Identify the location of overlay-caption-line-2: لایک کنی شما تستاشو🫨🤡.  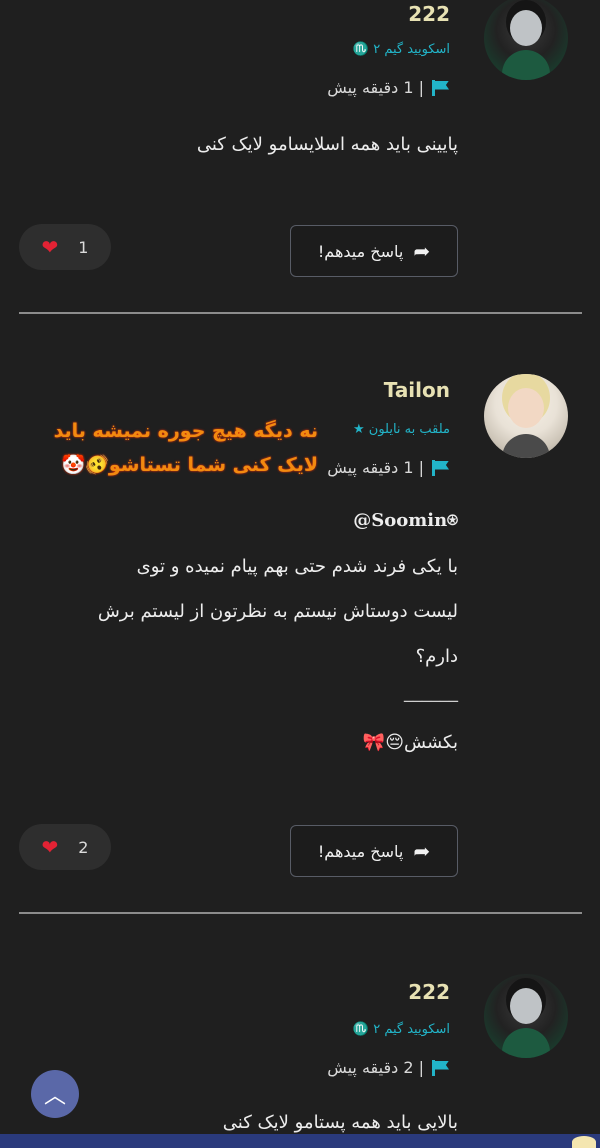
(189, 465).